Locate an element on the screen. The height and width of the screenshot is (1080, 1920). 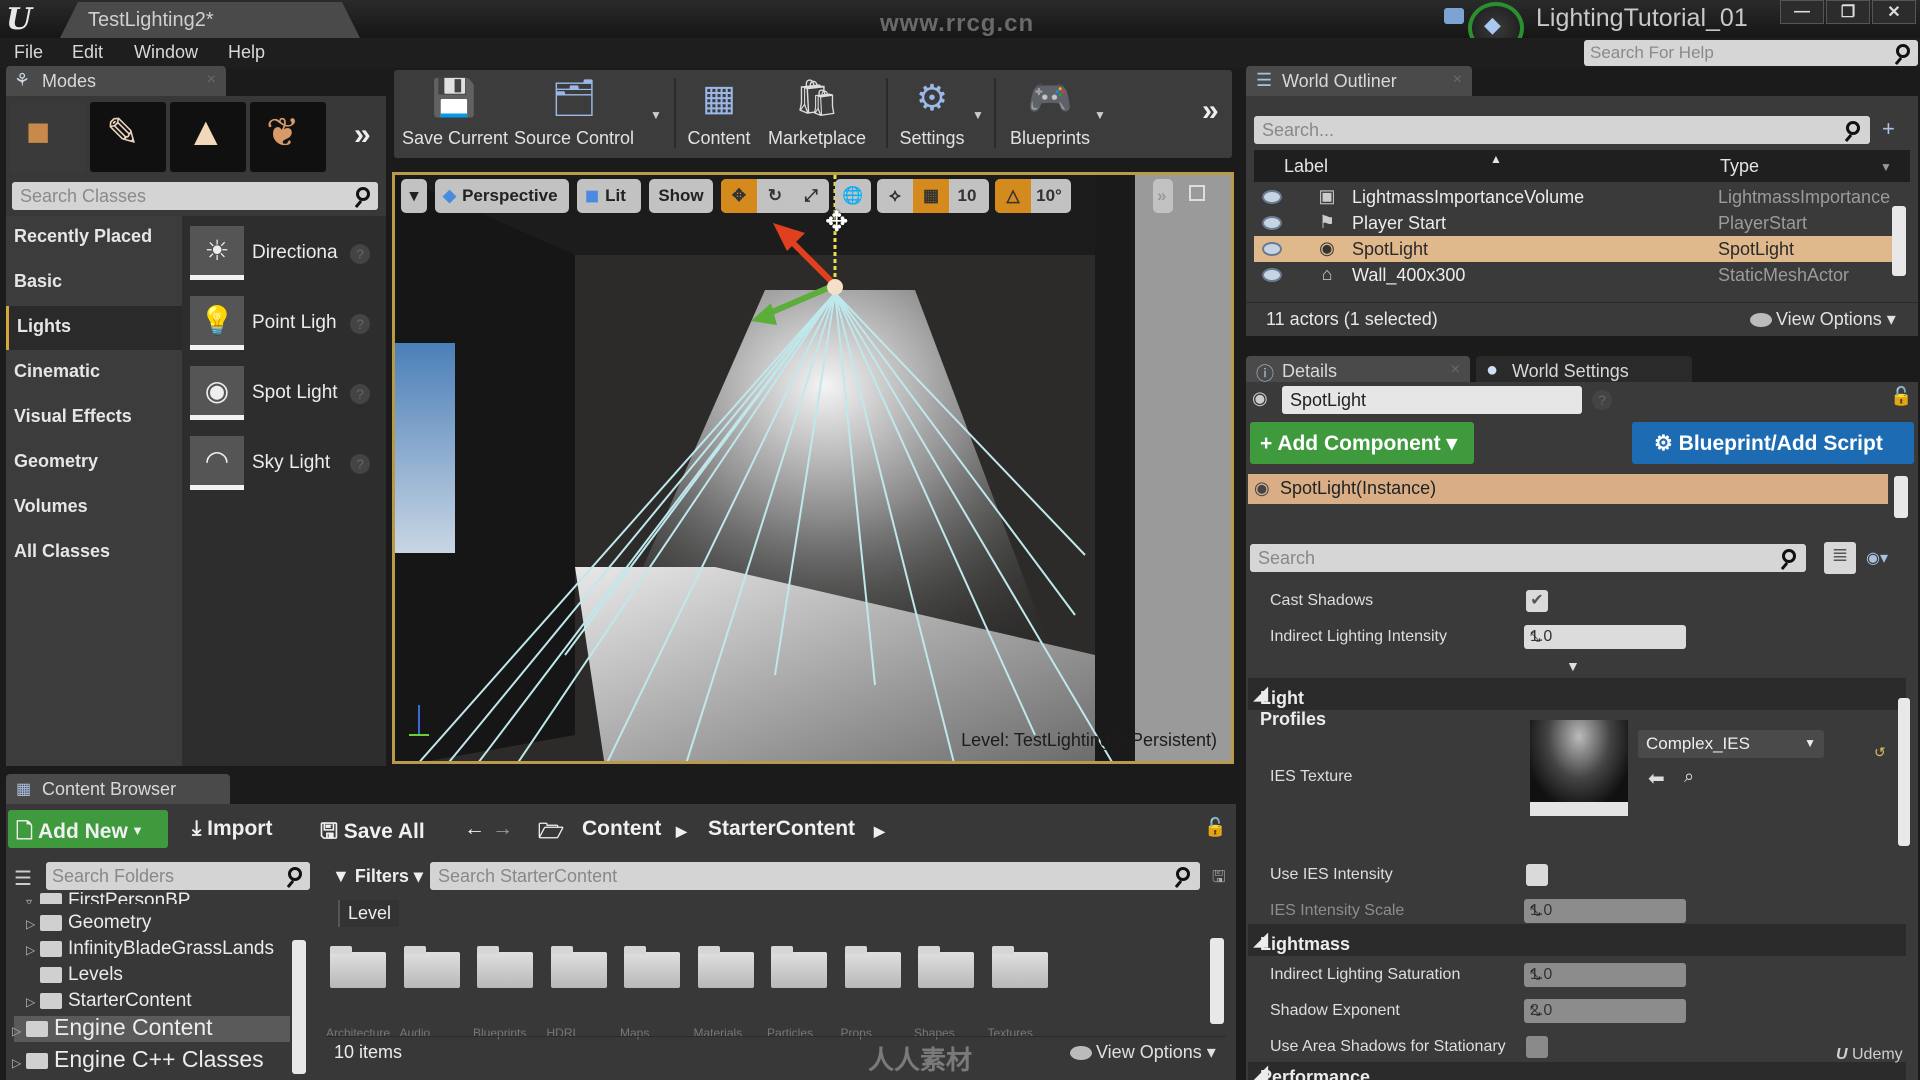
perspective-button: ◆ Perspective is located at coordinates (502, 196).